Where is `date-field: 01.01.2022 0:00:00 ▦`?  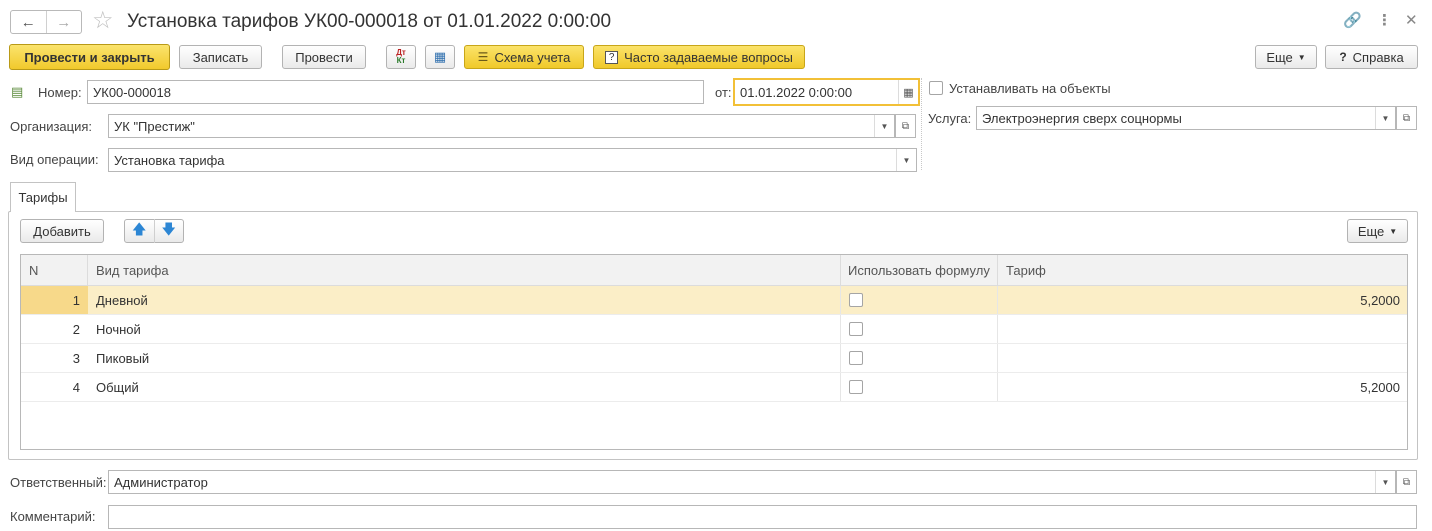 date-field: 01.01.2022 0:00:00 ▦ is located at coordinates (826, 92).